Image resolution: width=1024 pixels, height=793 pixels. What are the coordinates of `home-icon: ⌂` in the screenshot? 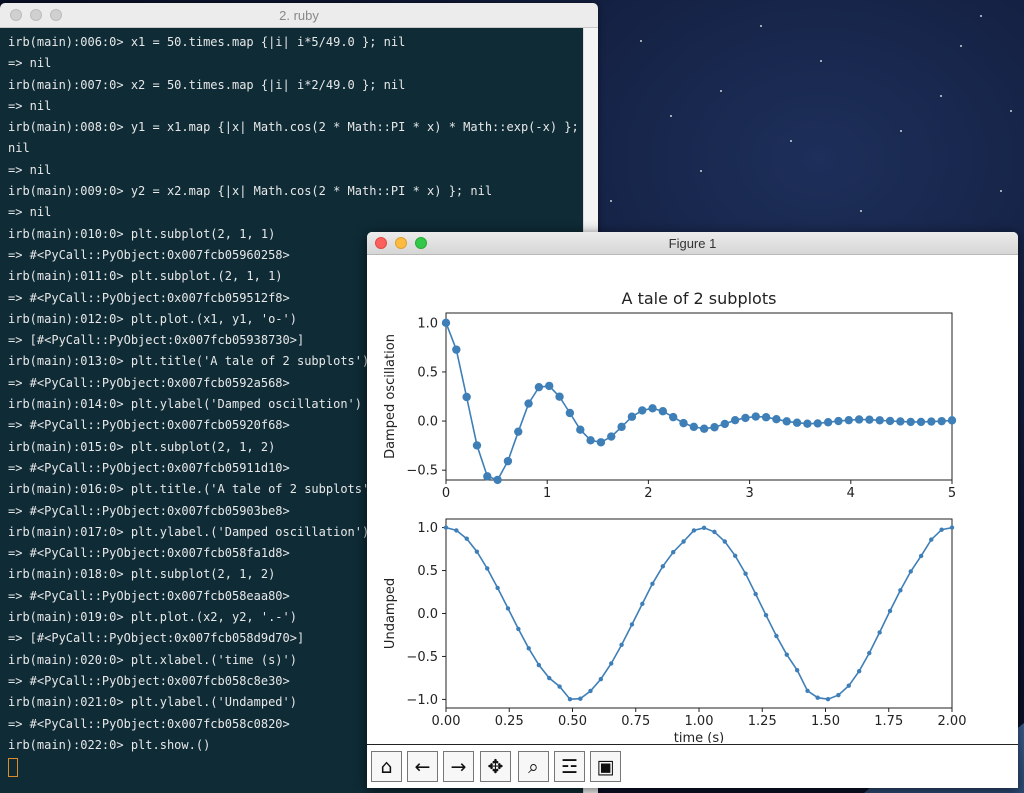 It's located at (386, 766).